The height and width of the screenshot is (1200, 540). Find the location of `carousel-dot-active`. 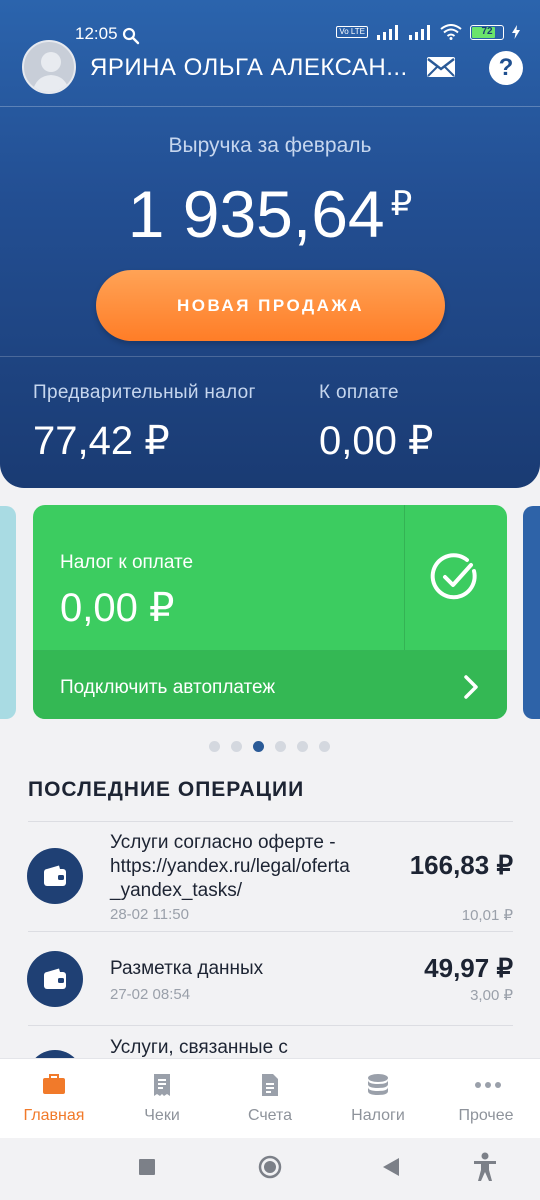

carousel-dot-active is located at coordinates (258, 746).